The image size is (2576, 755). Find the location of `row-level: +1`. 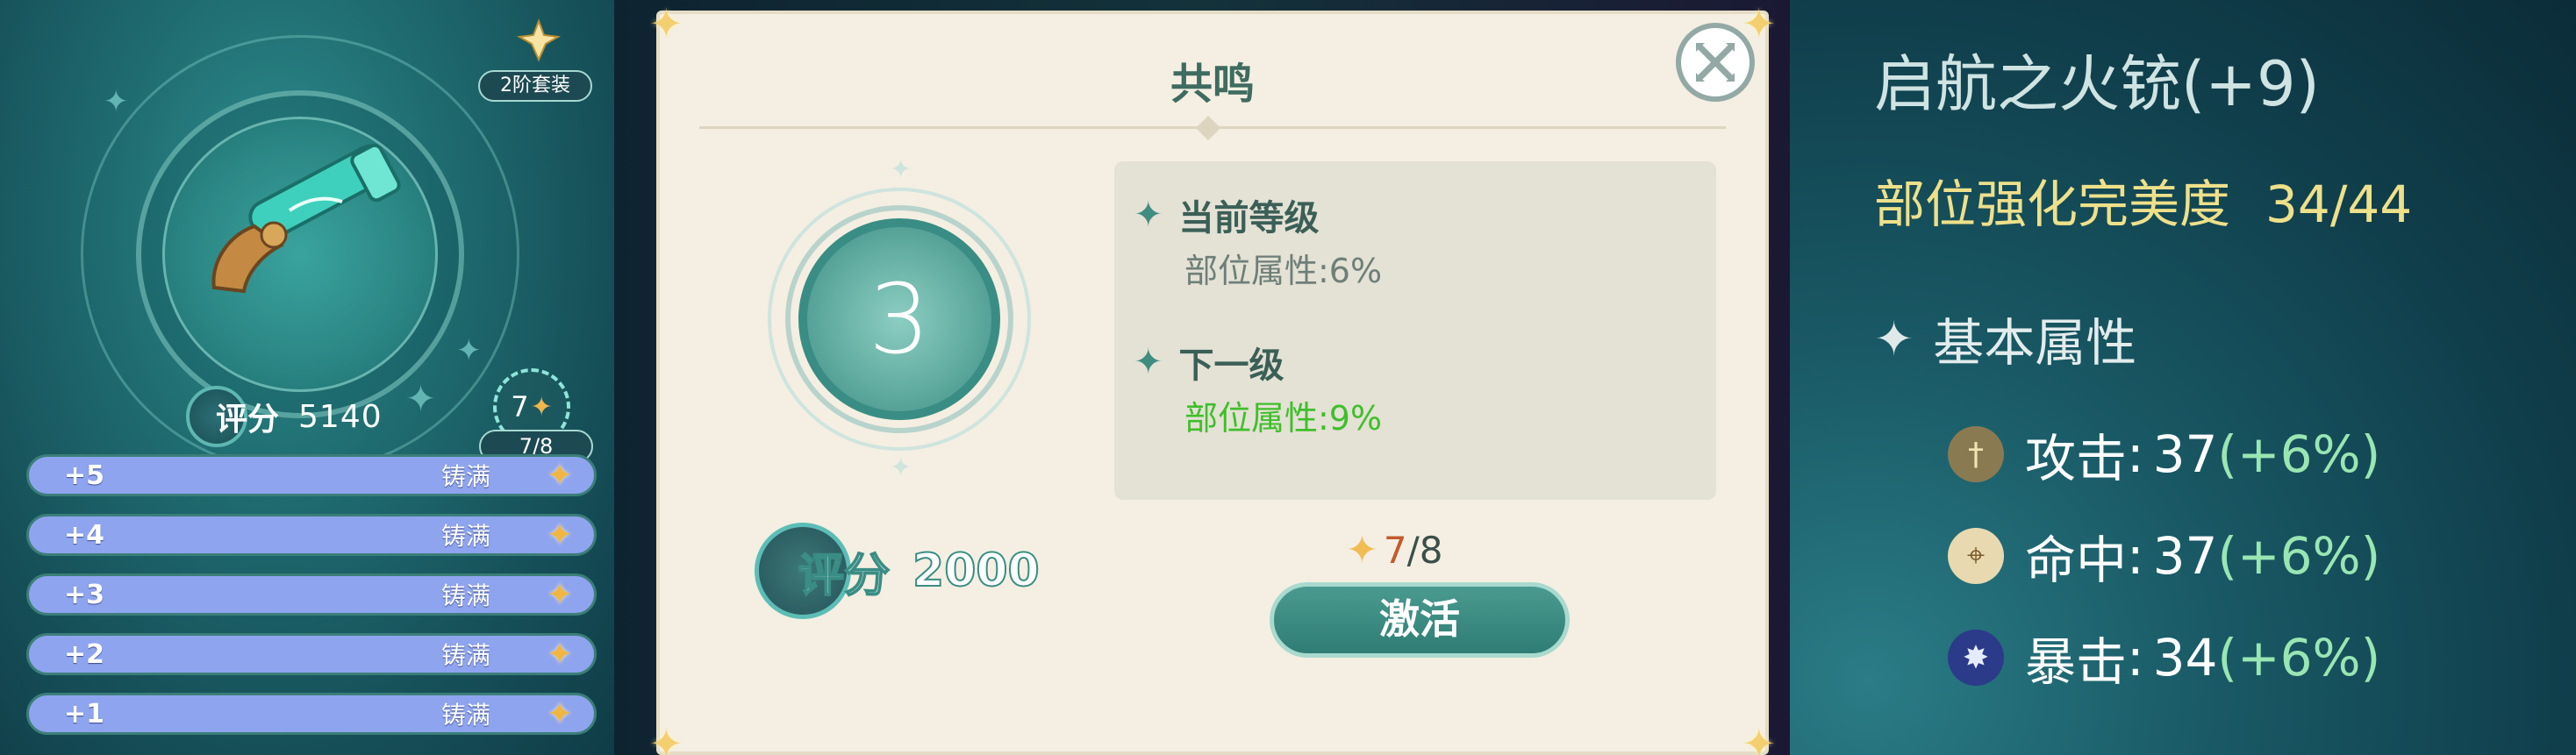

row-level: +1 is located at coordinates (84, 714).